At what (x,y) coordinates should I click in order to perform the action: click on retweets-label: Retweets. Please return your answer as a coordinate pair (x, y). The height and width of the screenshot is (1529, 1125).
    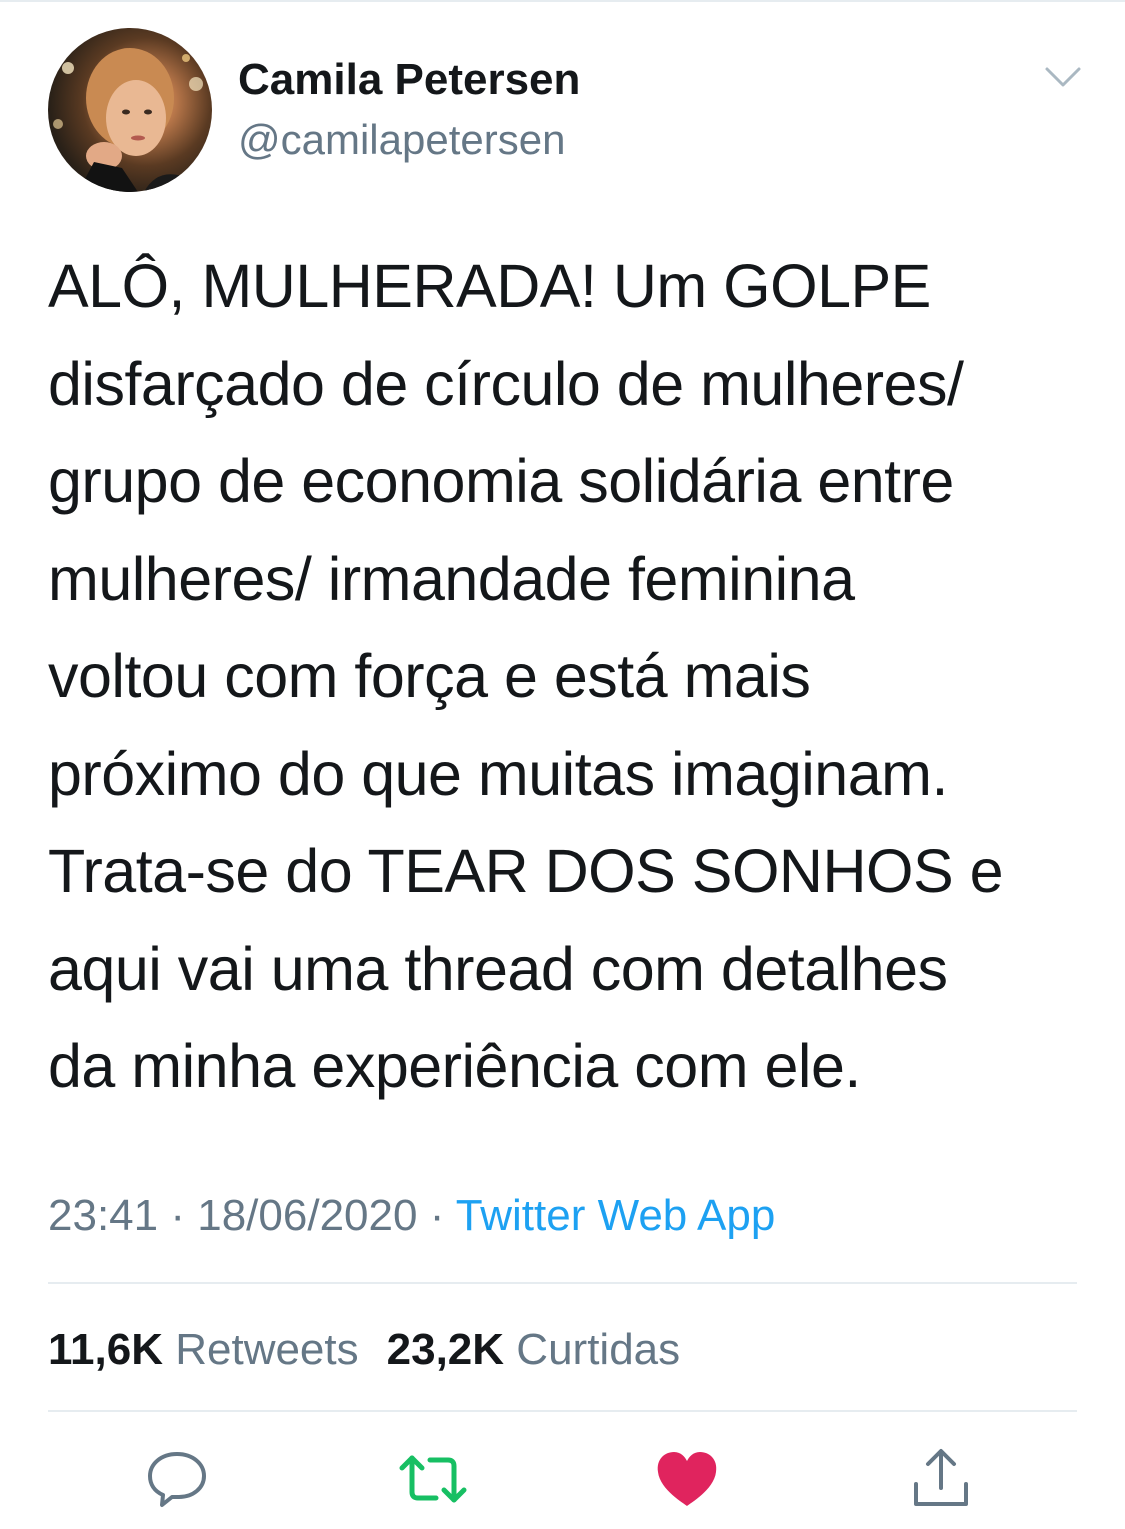
    Looking at the image, I should click on (267, 1349).